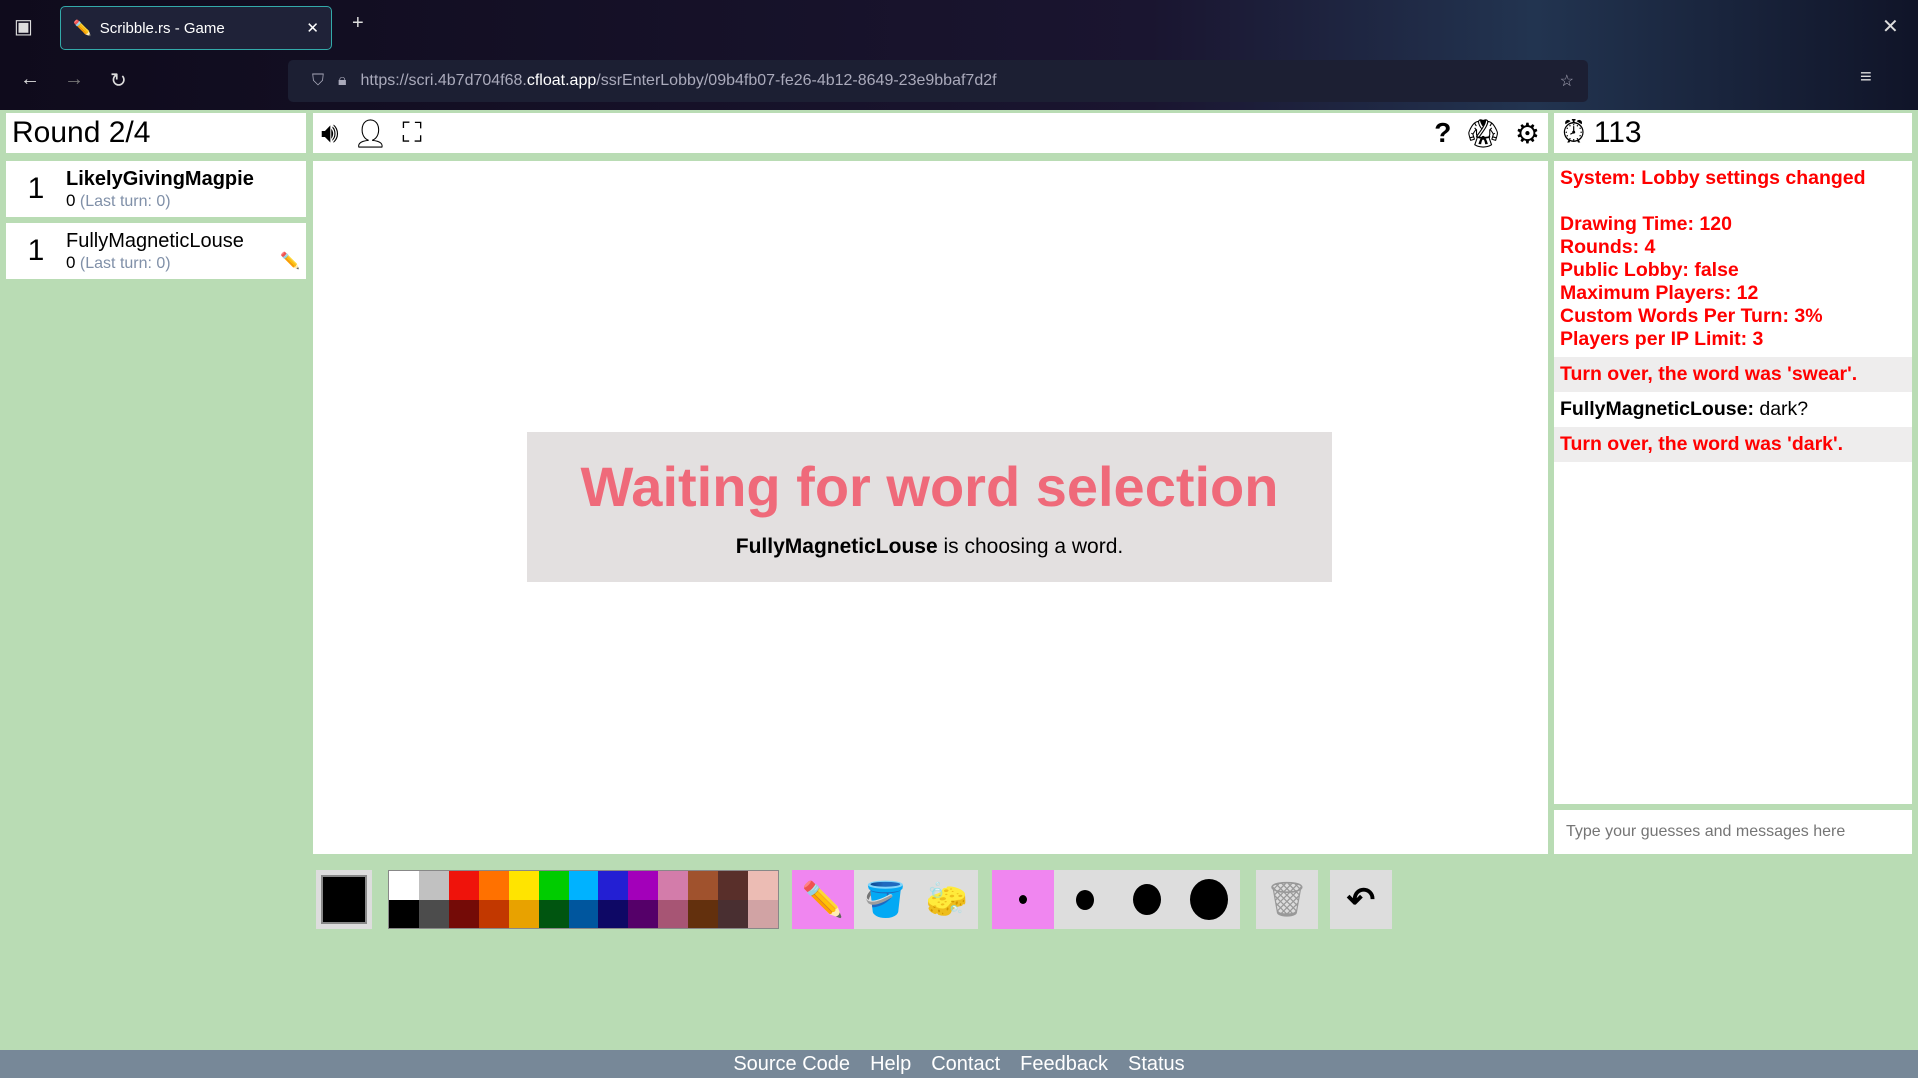  I want to click on timer: ⏰︎ 113, so click(1733, 133).